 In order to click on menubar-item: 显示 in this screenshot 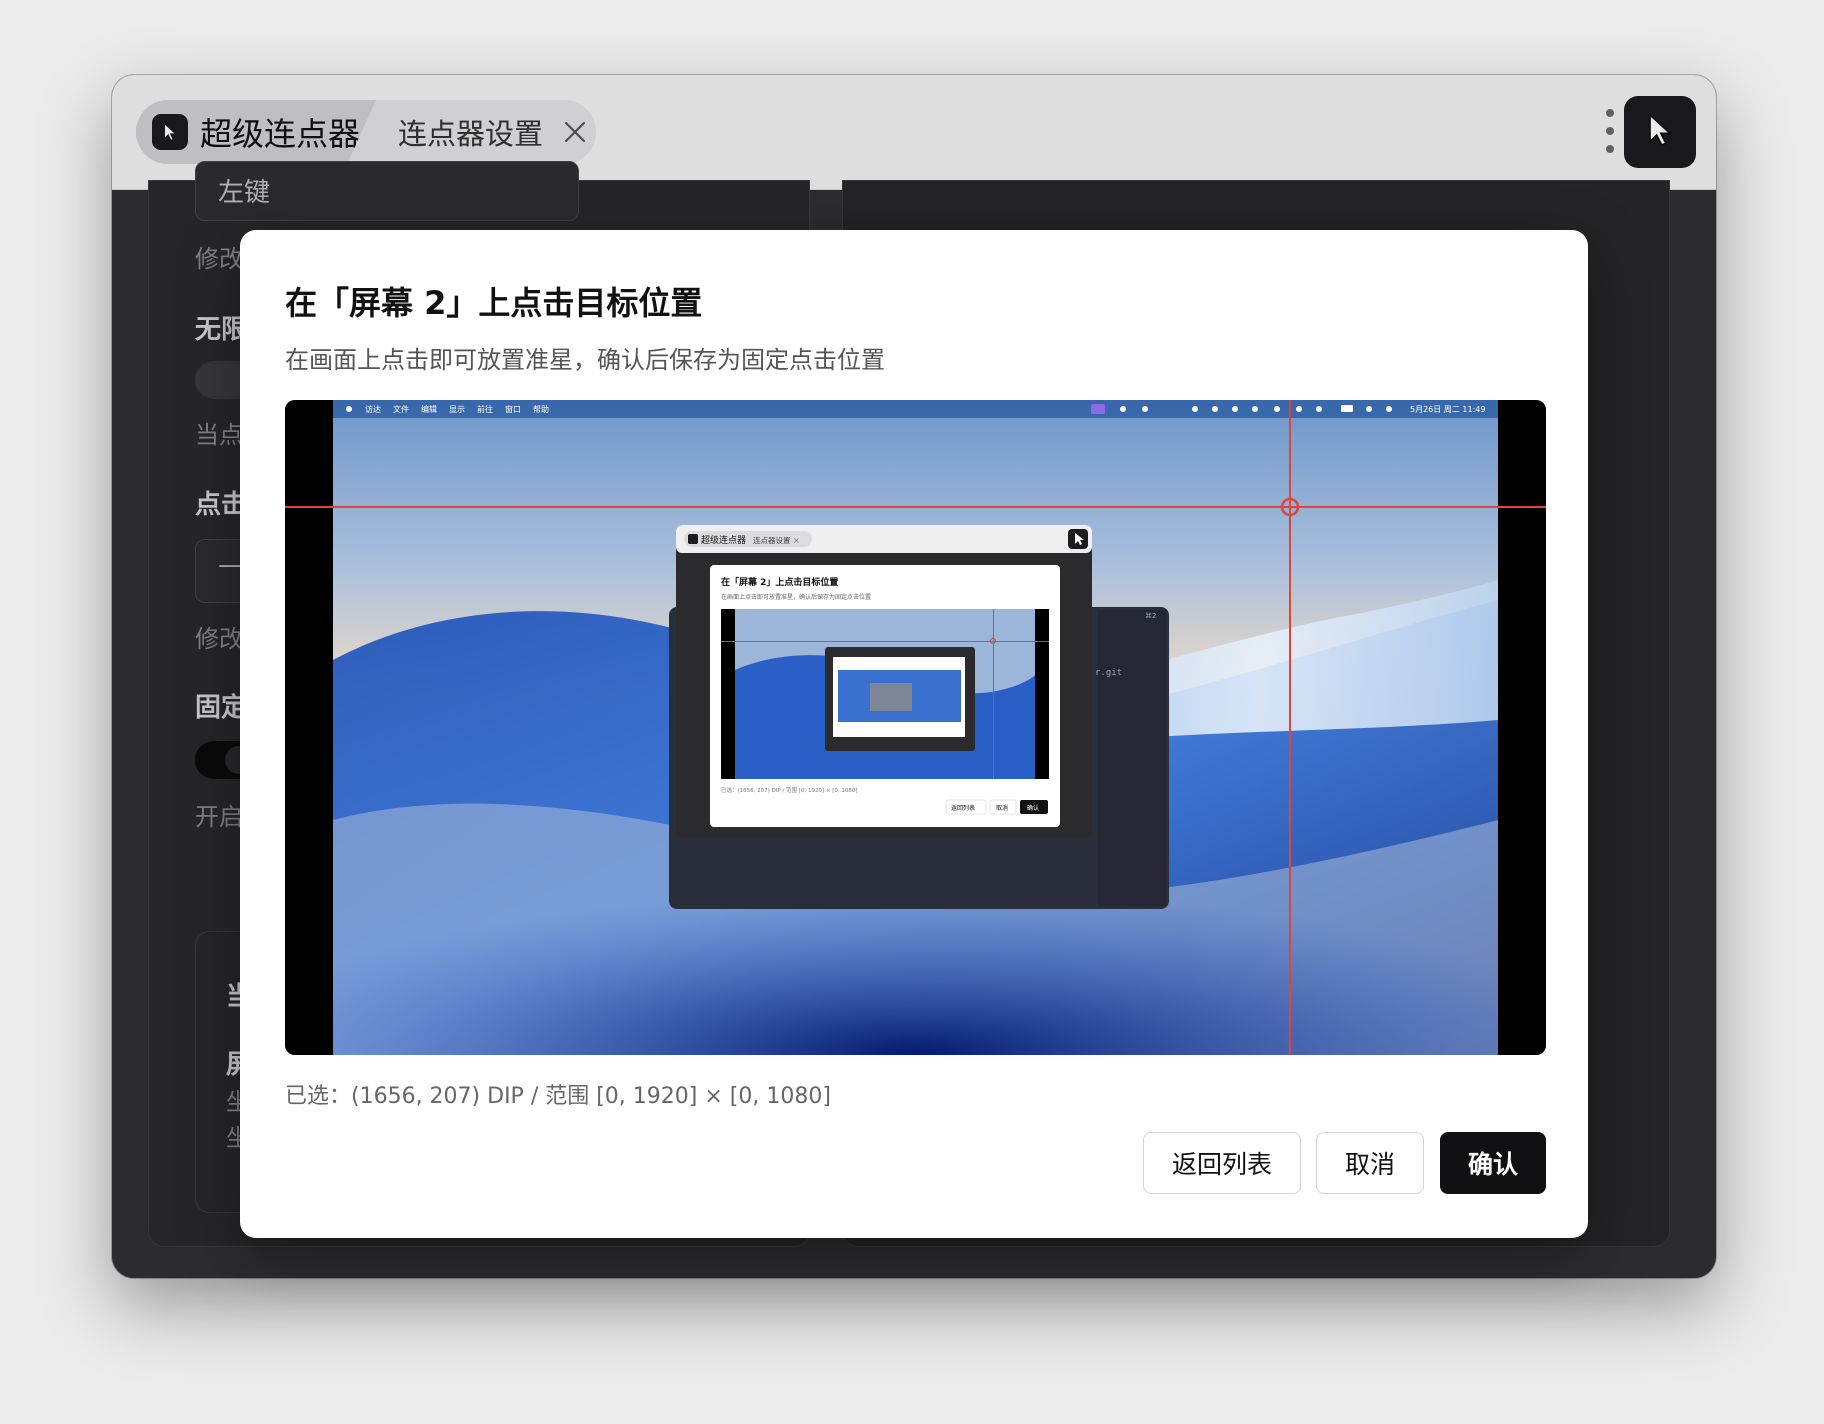, I will do `click(457, 409)`.